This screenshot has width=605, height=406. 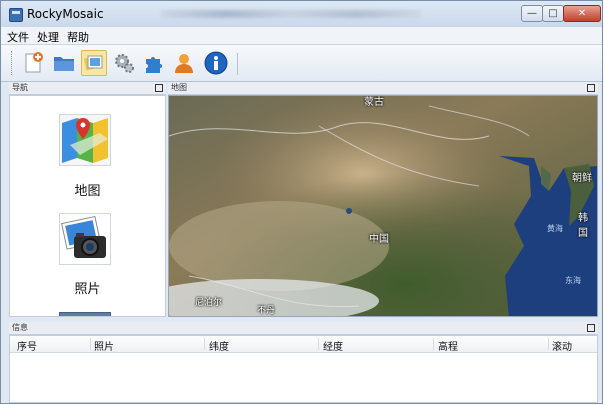 What do you see at coordinates (87, 206) in the screenshot?
I see `nav-panel: 地图 照片` at bounding box center [87, 206].